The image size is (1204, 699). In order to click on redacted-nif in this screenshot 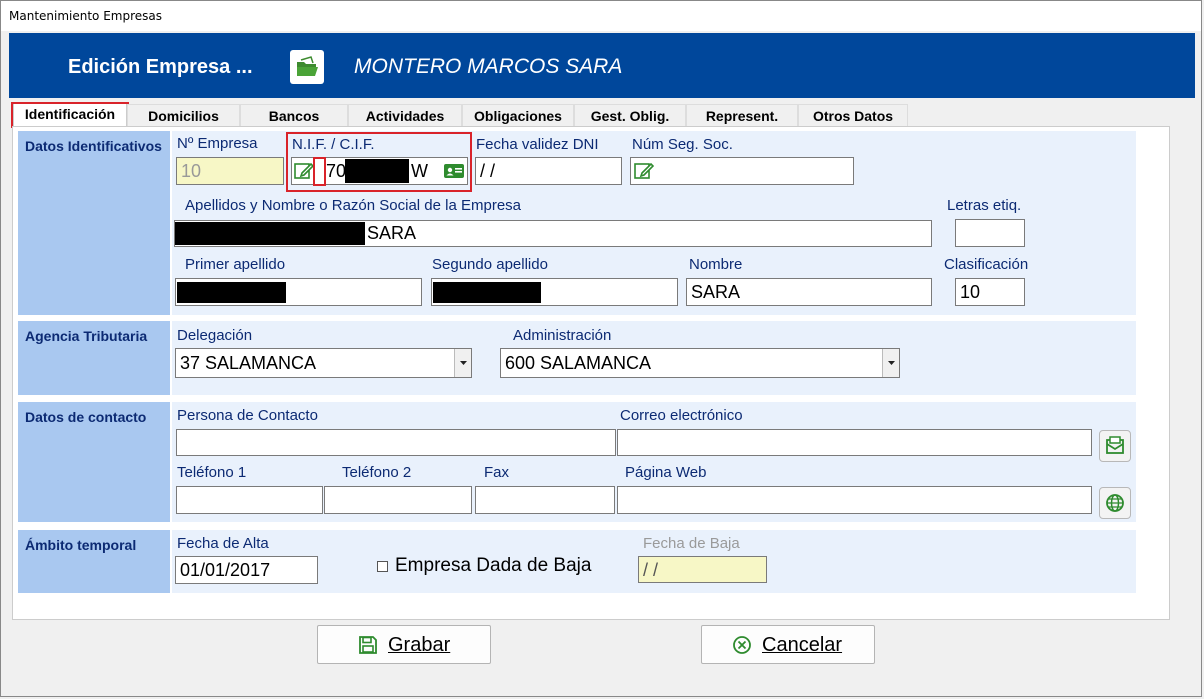, I will do `click(377, 171)`.